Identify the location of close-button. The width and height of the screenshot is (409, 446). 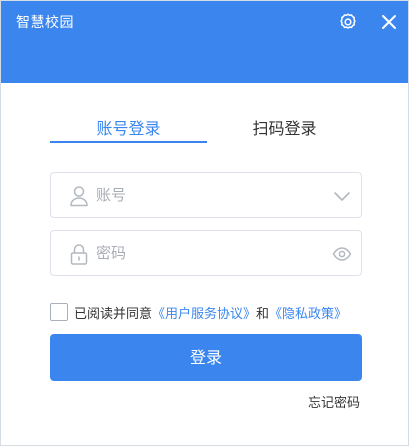
(389, 22).